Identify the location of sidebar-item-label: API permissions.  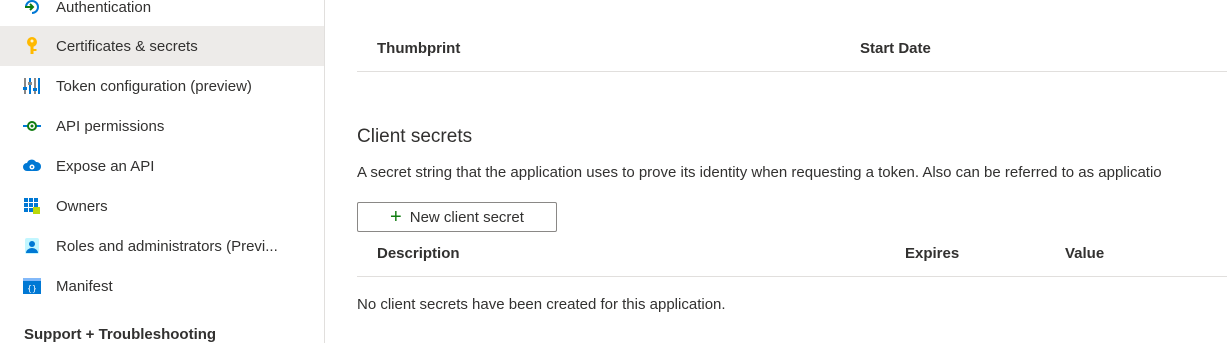
(110, 126).